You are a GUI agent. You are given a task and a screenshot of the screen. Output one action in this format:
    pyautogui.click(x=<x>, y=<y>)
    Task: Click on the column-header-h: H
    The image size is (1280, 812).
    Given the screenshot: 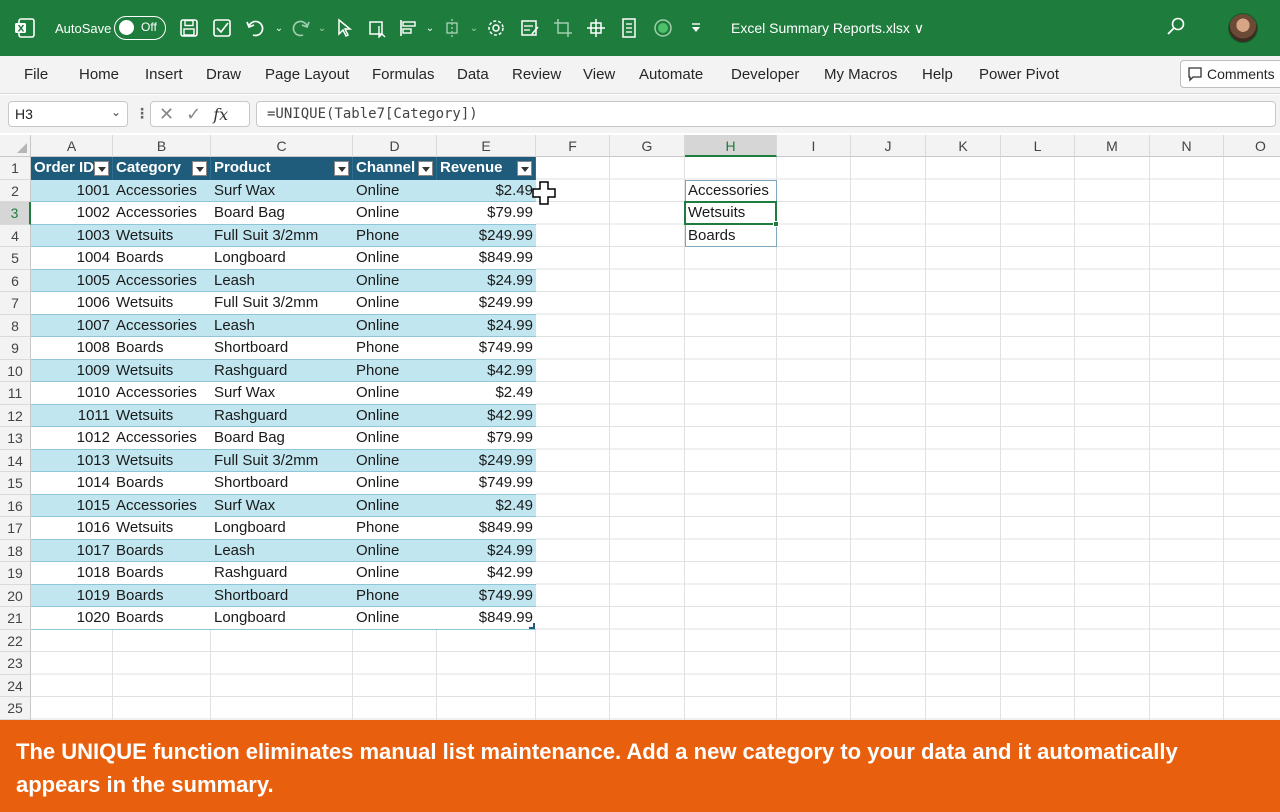 What is the action you would take?
    pyautogui.click(x=731, y=146)
    